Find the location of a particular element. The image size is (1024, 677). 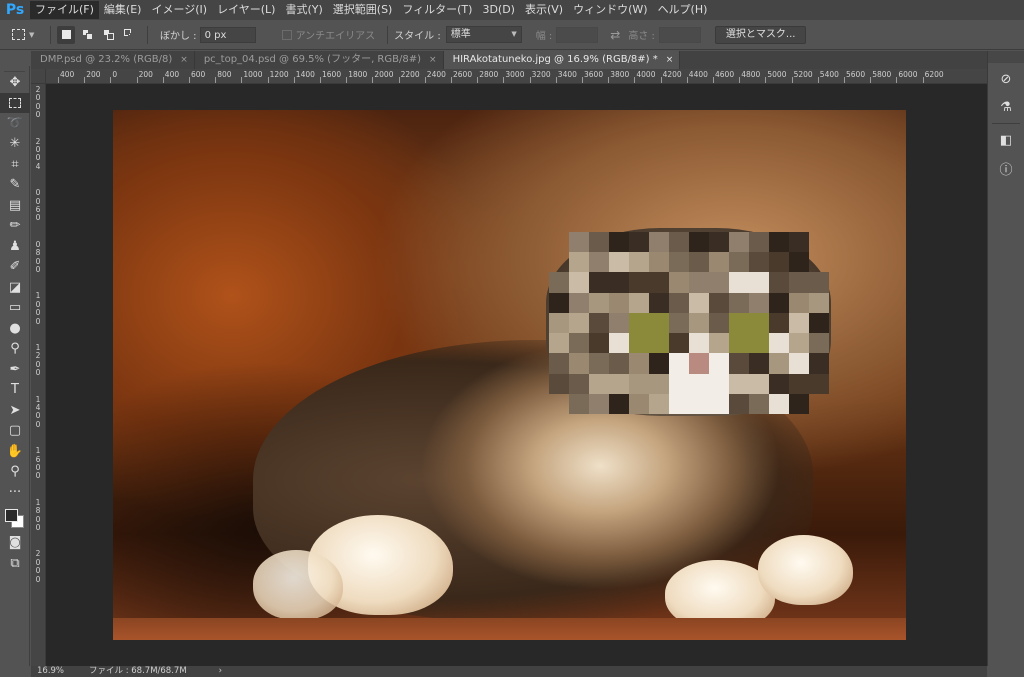

panel-grip is located at coordinates (1006, 57).